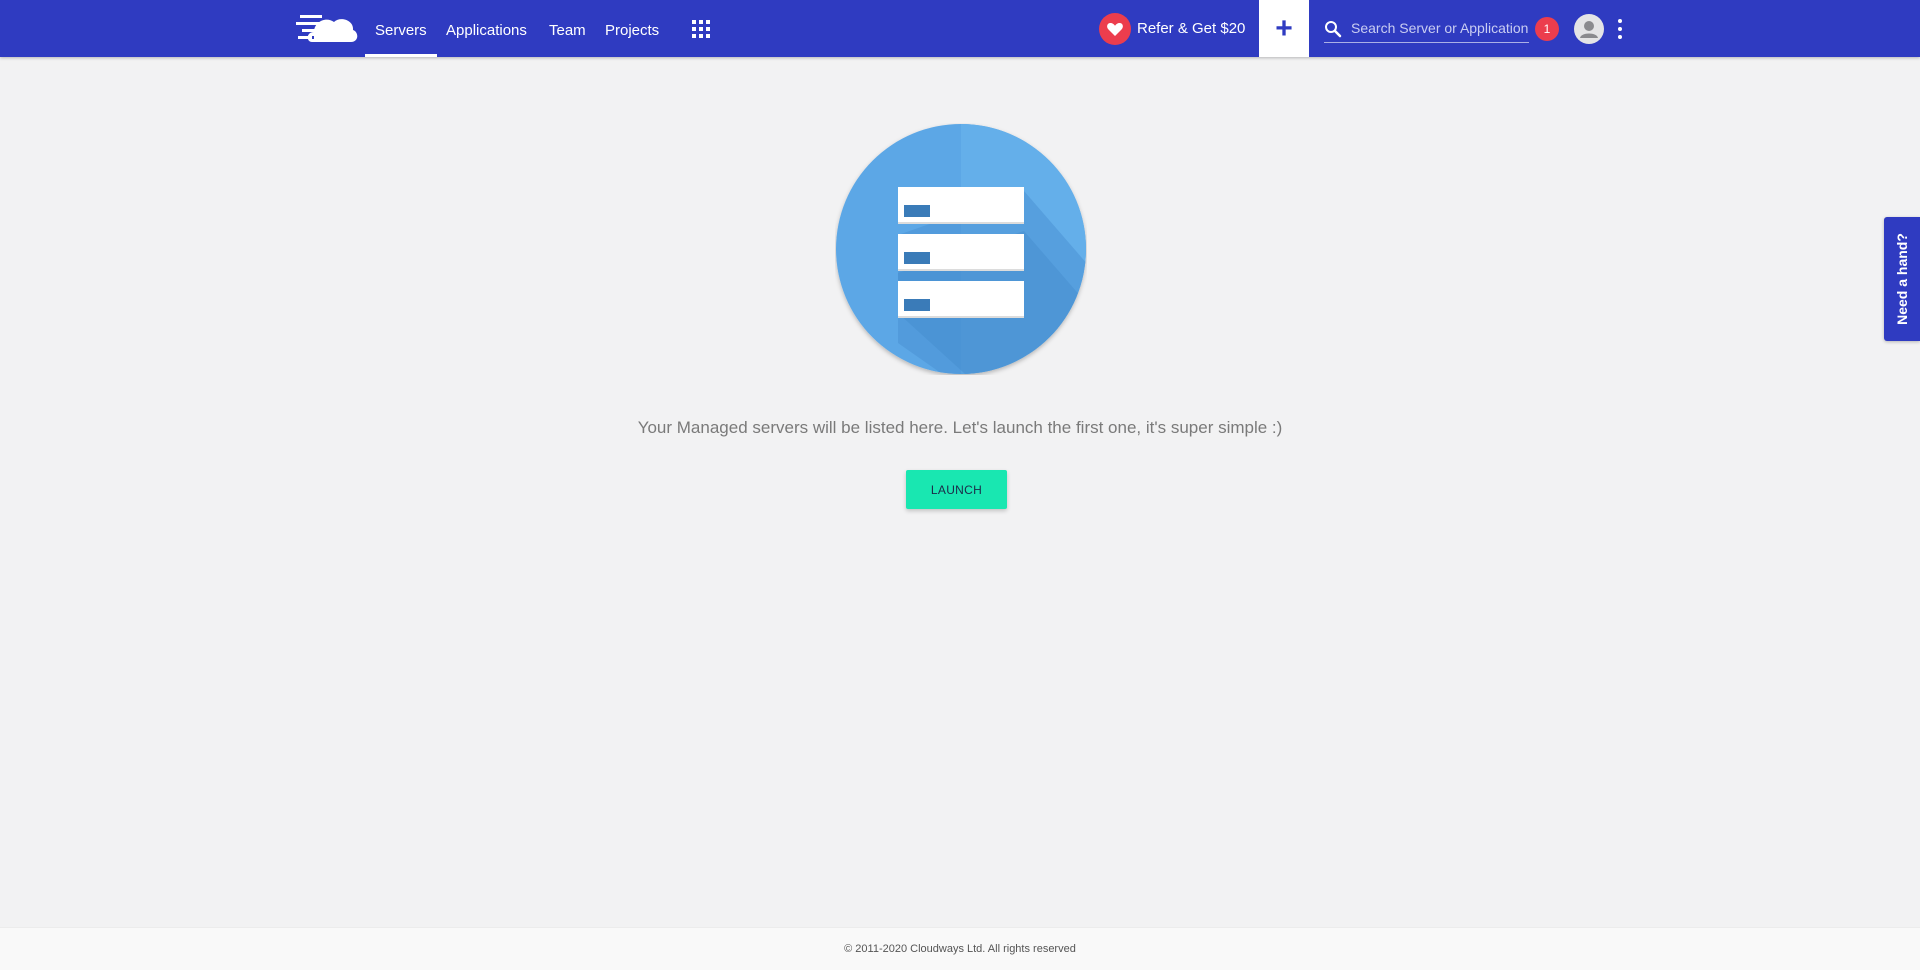 The image size is (1920, 970). I want to click on refer-label: Refer & Get $20, so click(1191, 28).